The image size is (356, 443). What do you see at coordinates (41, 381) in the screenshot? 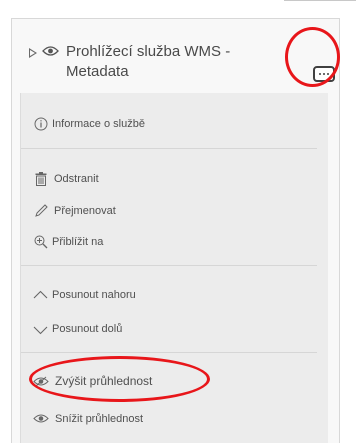
I see `transparency-eye-icon` at bounding box center [41, 381].